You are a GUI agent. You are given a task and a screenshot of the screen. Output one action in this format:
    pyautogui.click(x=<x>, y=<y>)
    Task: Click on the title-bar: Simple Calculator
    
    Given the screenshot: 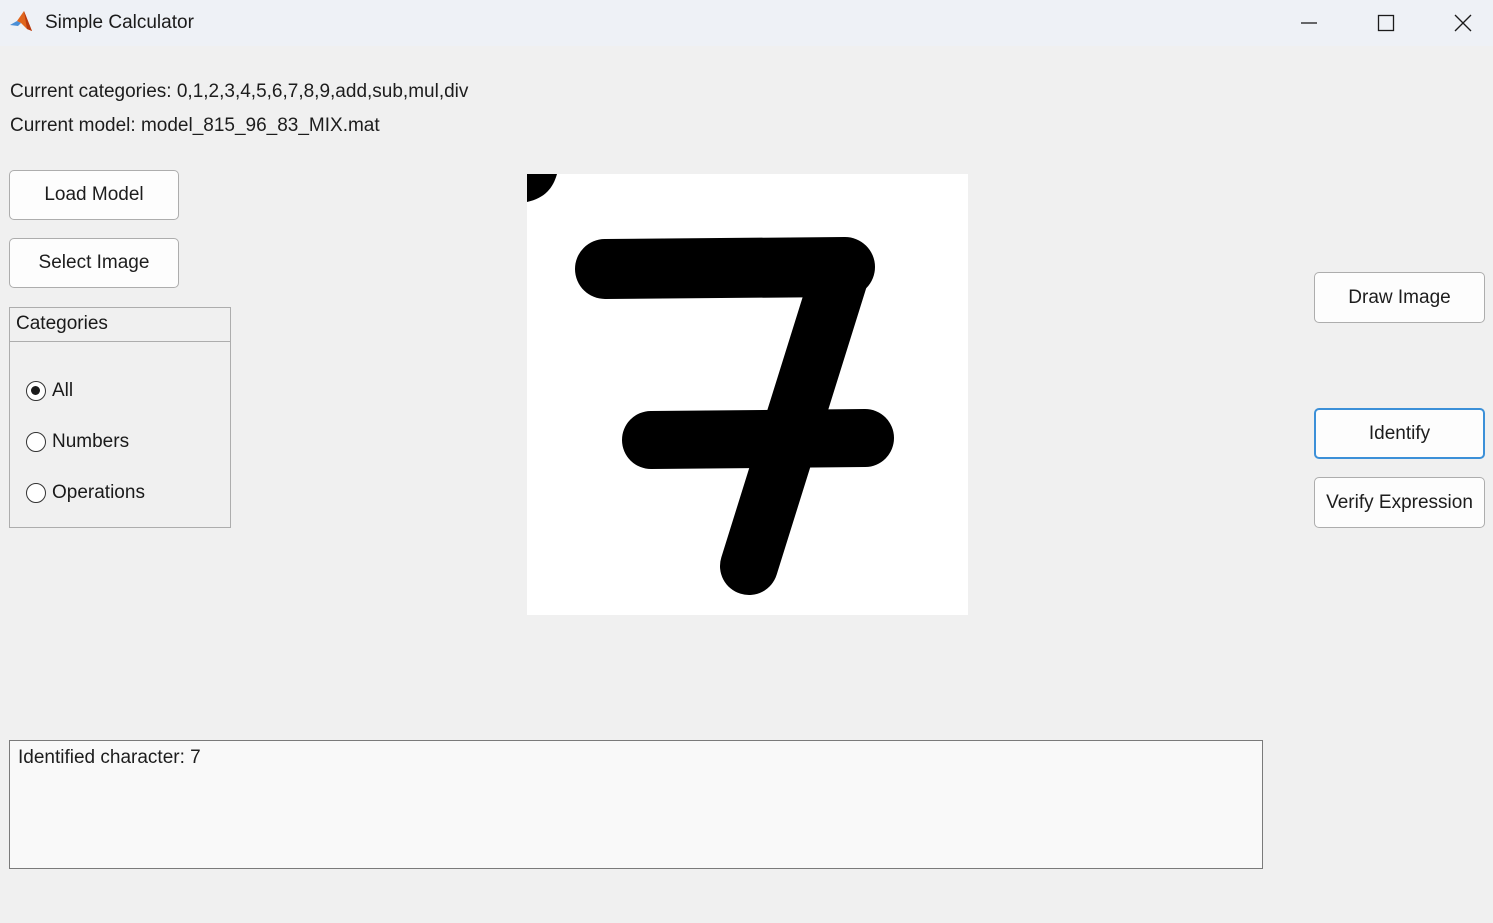 What is the action you would take?
    pyautogui.click(x=746, y=23)
    